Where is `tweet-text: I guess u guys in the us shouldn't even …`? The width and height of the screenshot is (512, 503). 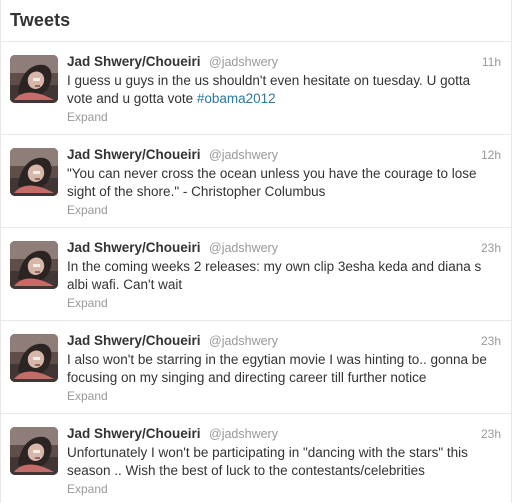
tweet-text: I guess u guys in the us shouldn't even … is located at coordinates (284, 90).